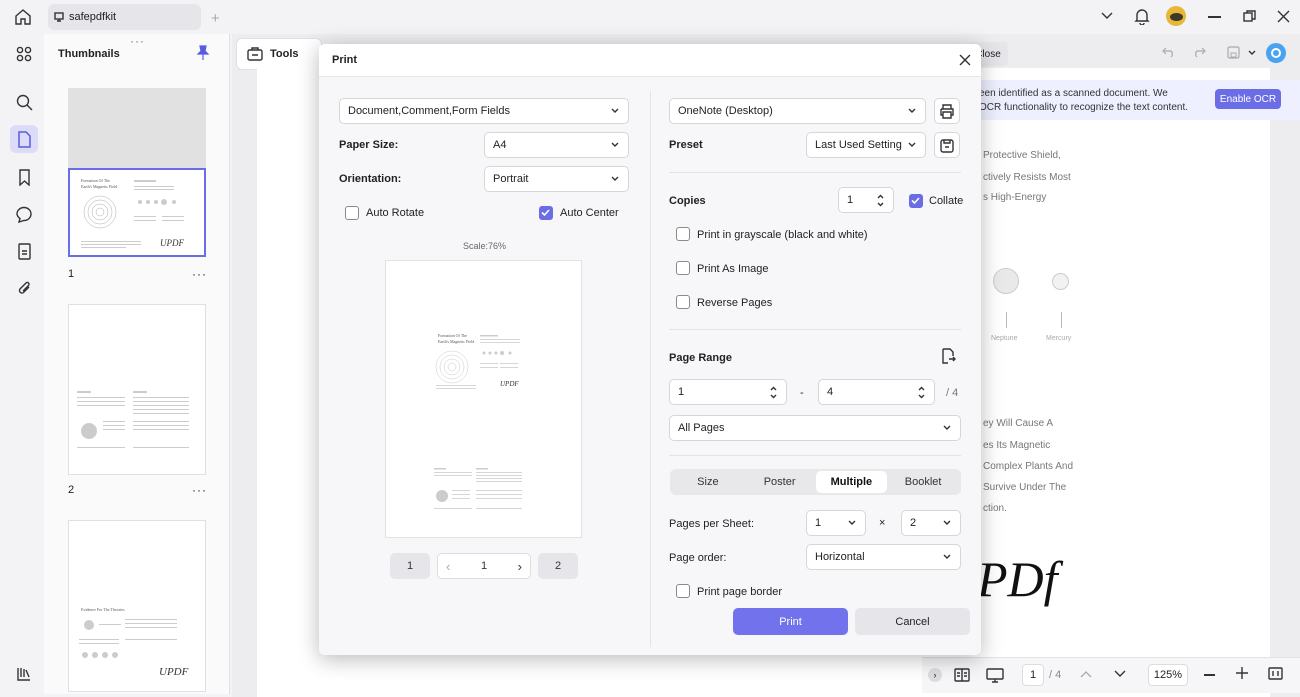 This screenshot has height=697, width=1300. I want to click on tab-multiple: Multiple, so click(851, 482).